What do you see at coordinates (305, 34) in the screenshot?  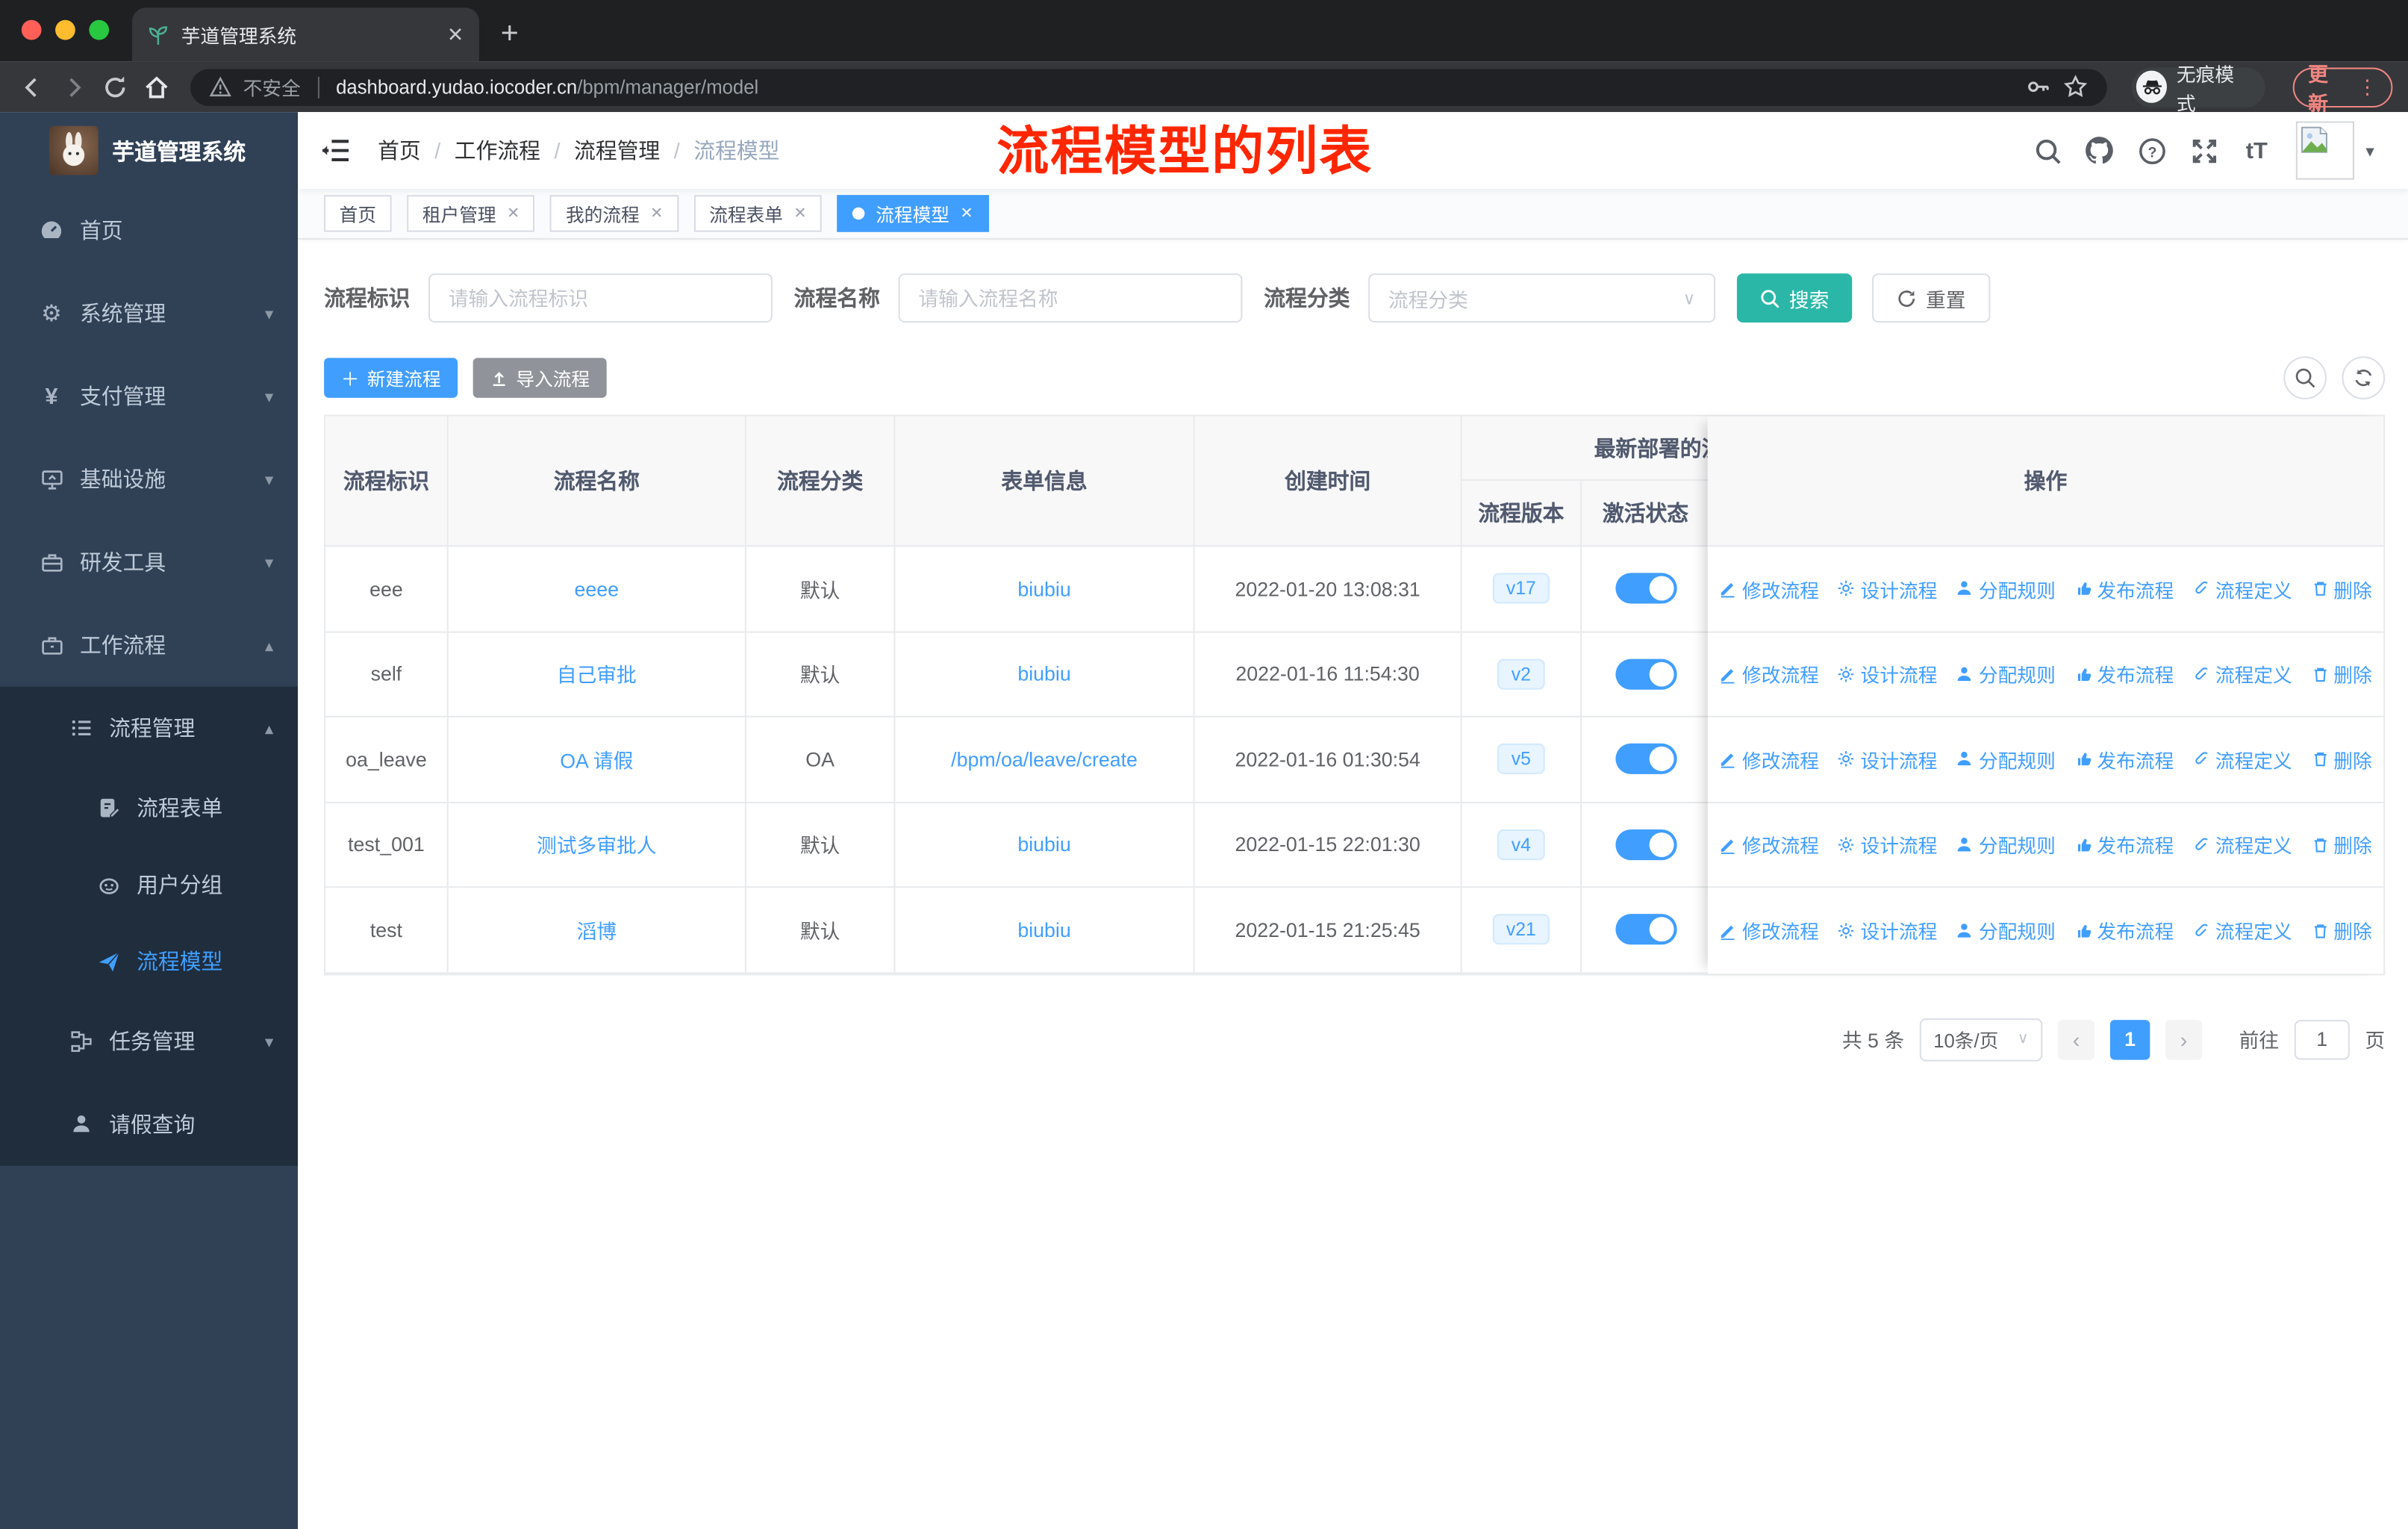 I see `browser-tab: 芋道管理系统 ✕` at bounding box center [305, 34].